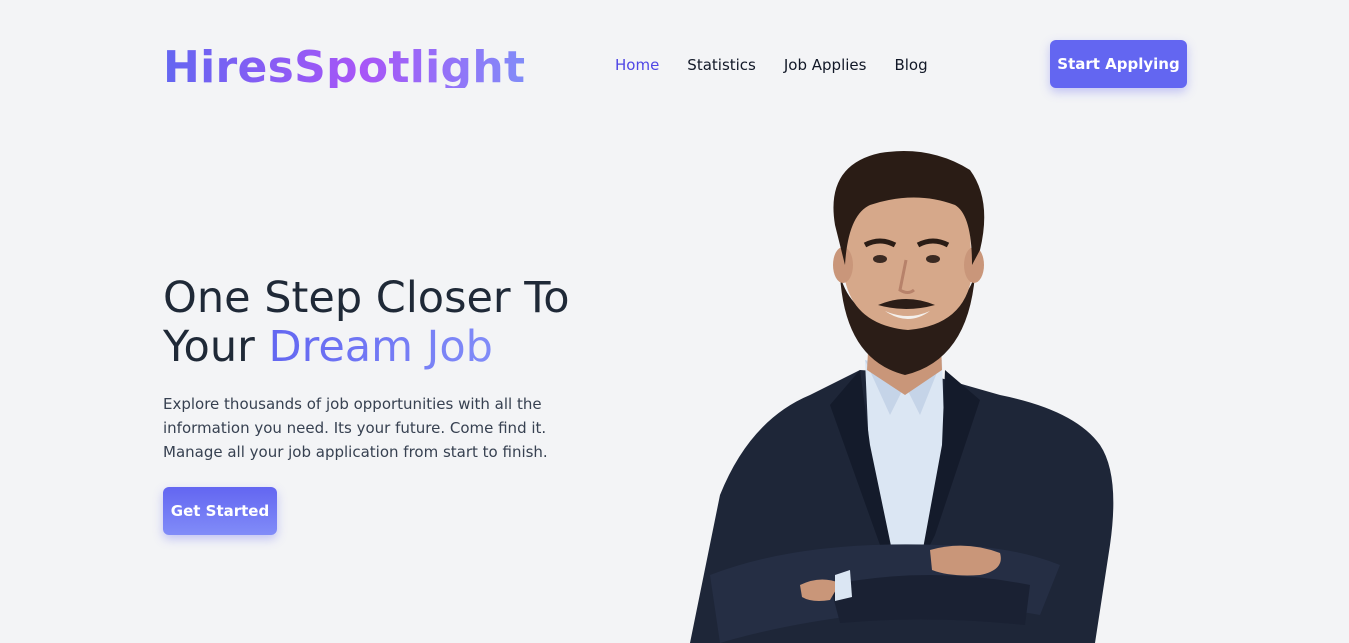  What do you see at coordinates (910, 65) in the screenshot?
I see `nav-item-blog: Blog` at bounding box center [910, 65].